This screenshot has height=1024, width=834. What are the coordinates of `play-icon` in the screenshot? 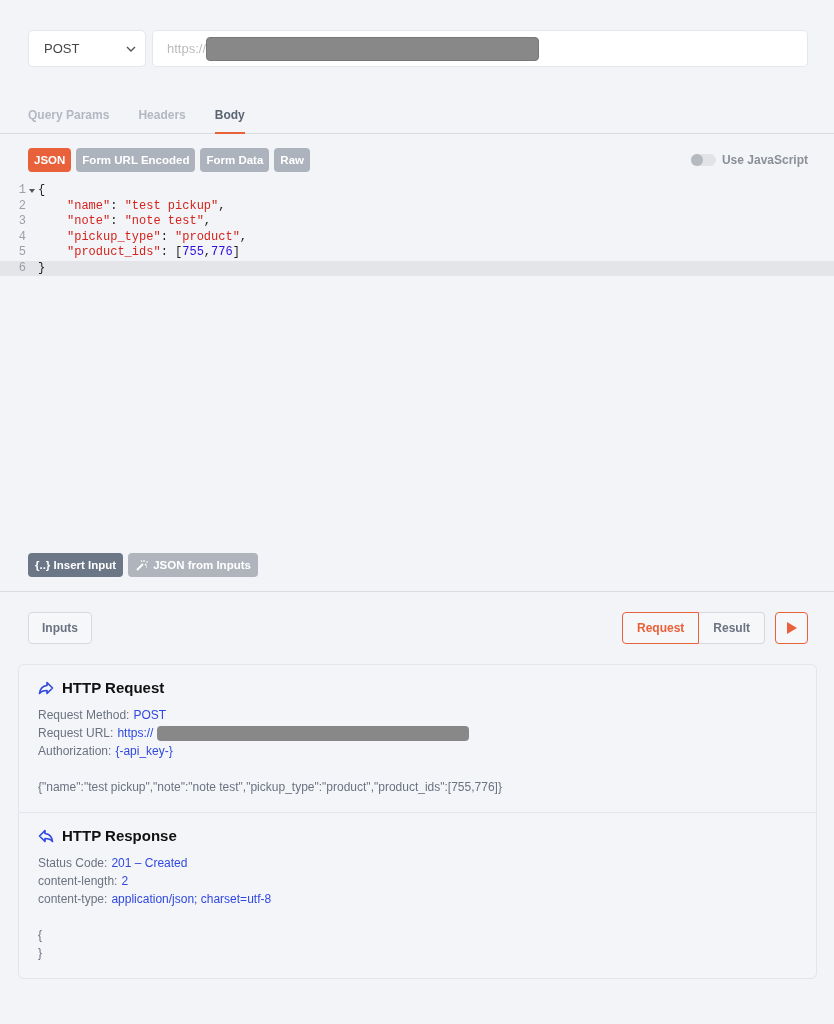 It's located at (791, 628).